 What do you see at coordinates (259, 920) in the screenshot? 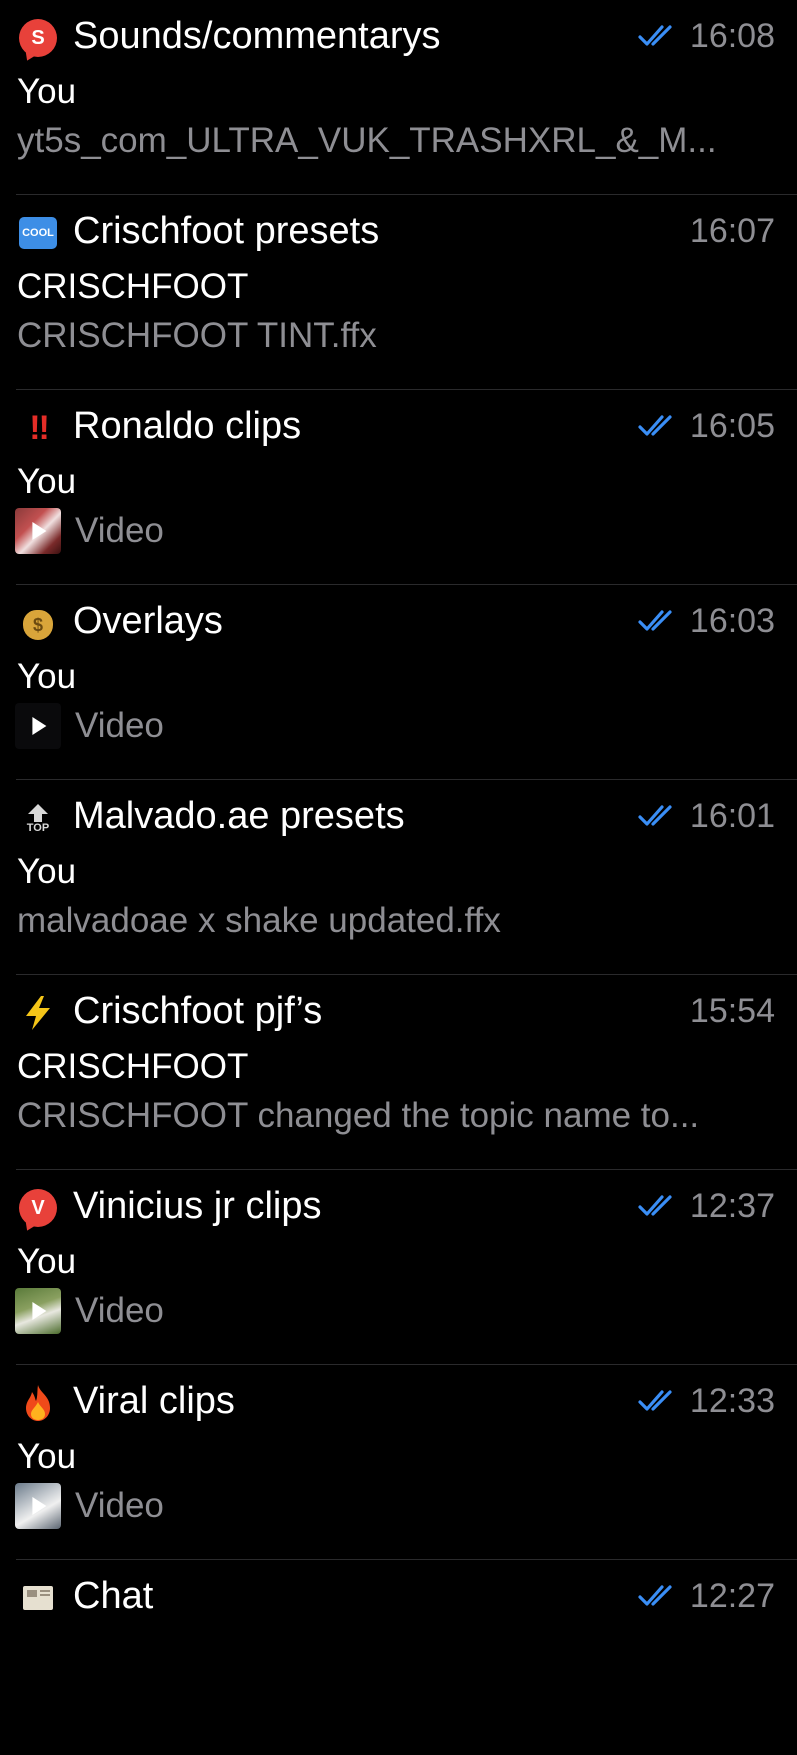
I see `topic-preview: malvadoae x shake updated.ffx` at bounding box center [259, 920].